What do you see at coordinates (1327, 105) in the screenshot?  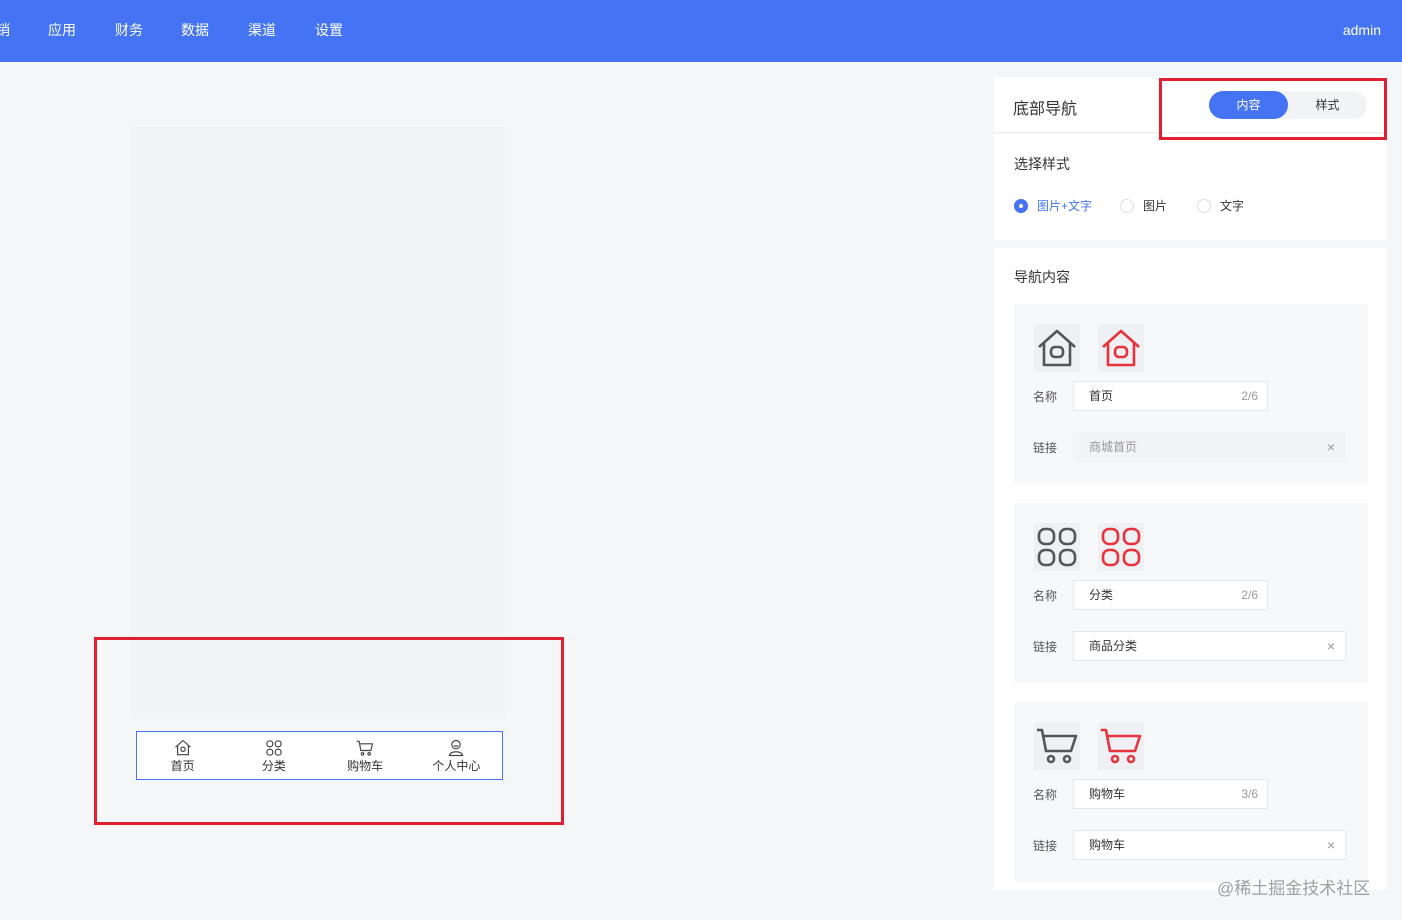 I see `tab-style: 样式` at bounding box center [1327, 105].